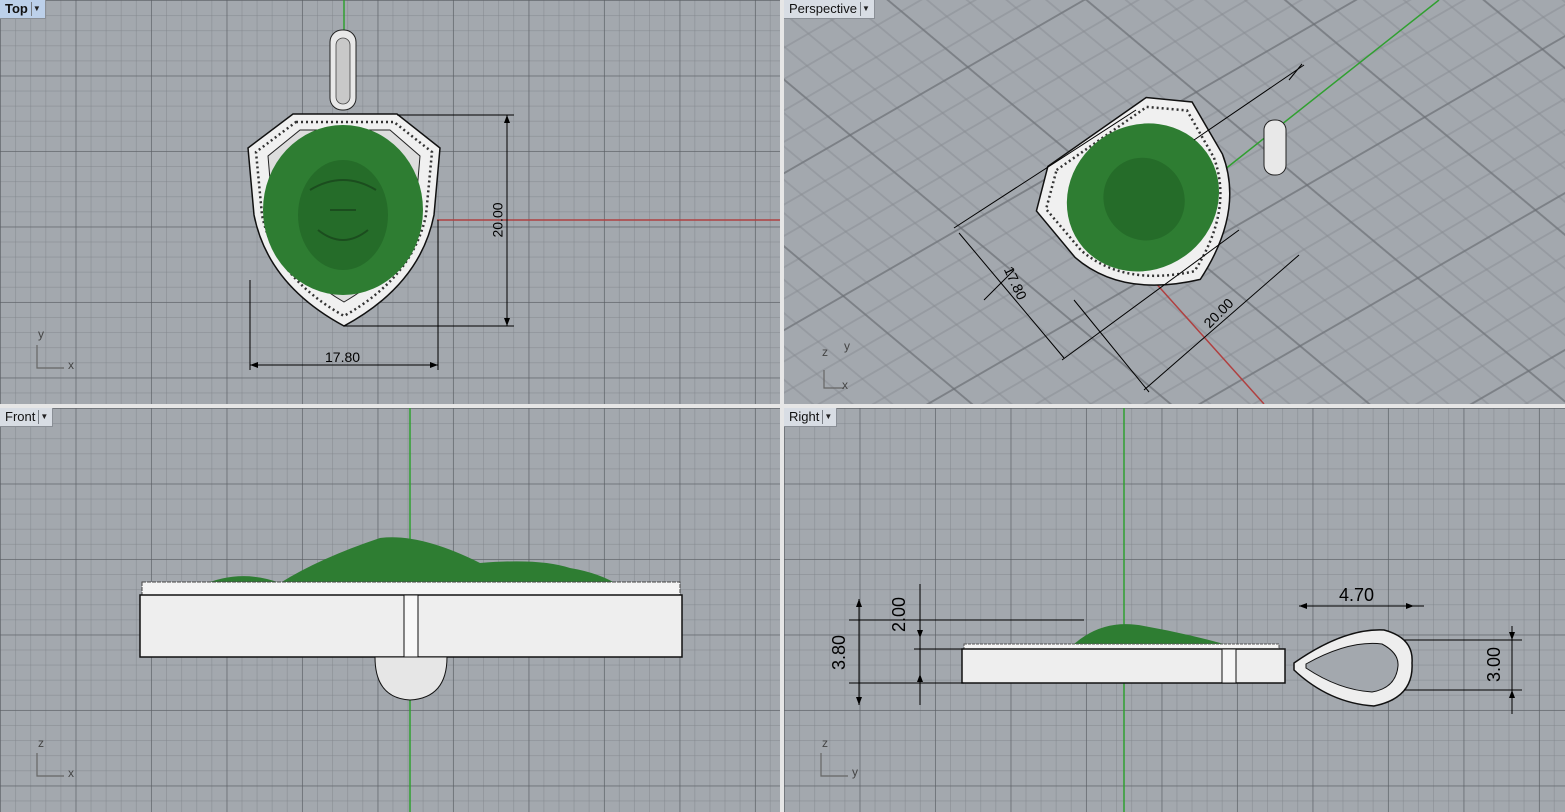 Image resolution: width=1565 pixels, height=812 pixels. What do you see at coordinates (782, 406) in the screenshot?
I see `viewport-divider-horizontal` at bounding box center [782, 406].